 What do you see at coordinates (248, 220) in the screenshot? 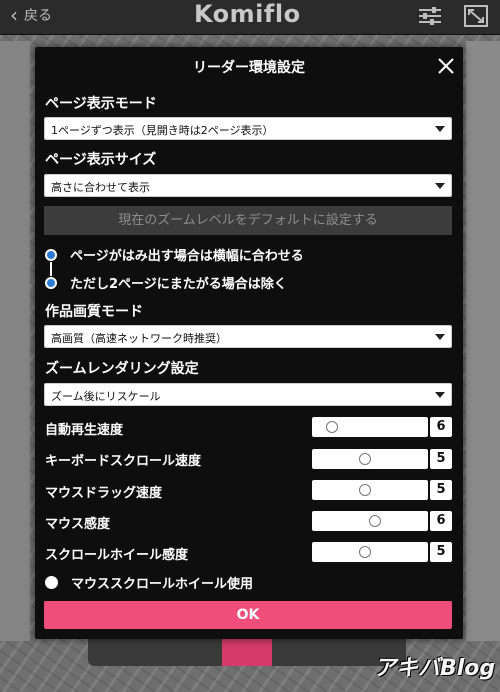
I see `set-default-zoom-button: 現在のズームレベルをデフォルトに設定する` at bounding box center [248, 220].